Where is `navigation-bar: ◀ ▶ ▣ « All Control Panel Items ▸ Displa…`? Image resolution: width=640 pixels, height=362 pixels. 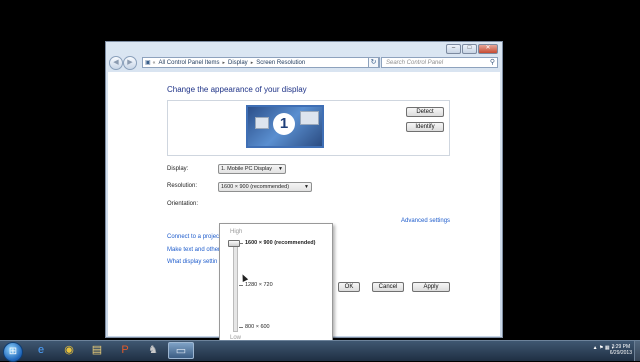
navigation-bar: ◀ ▶ ▣ « All Control Panel Items ▸ Displa… is located at coordinates (304, 63).